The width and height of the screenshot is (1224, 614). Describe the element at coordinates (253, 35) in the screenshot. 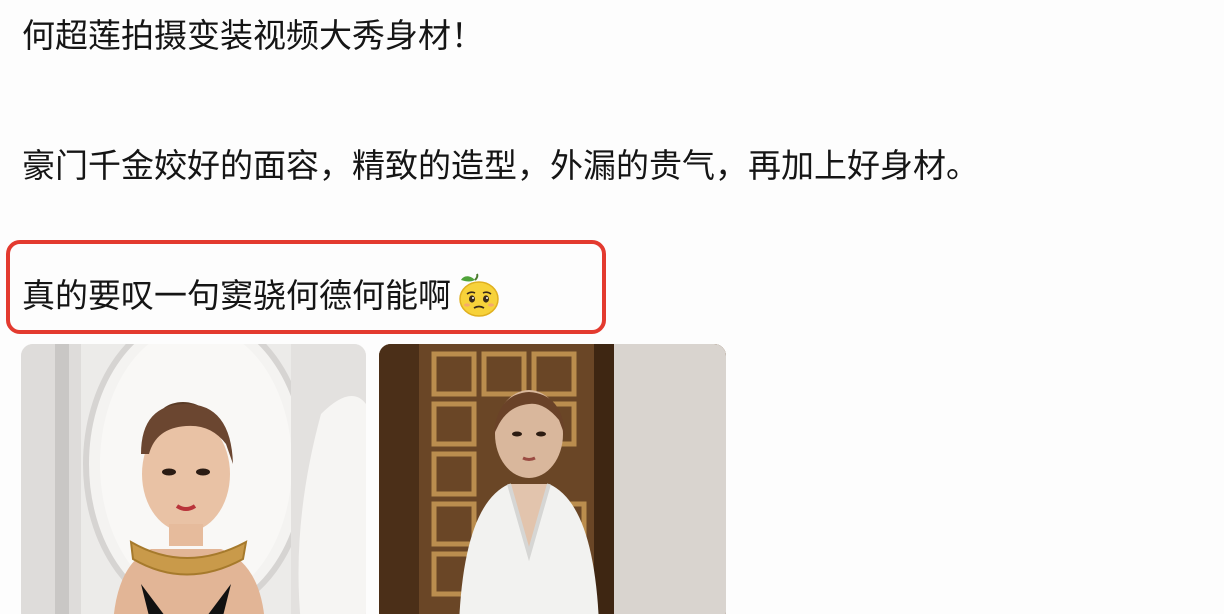

I see `post-text-line-1: 何超莲拍摄变装视频大秀身材！` at that location.